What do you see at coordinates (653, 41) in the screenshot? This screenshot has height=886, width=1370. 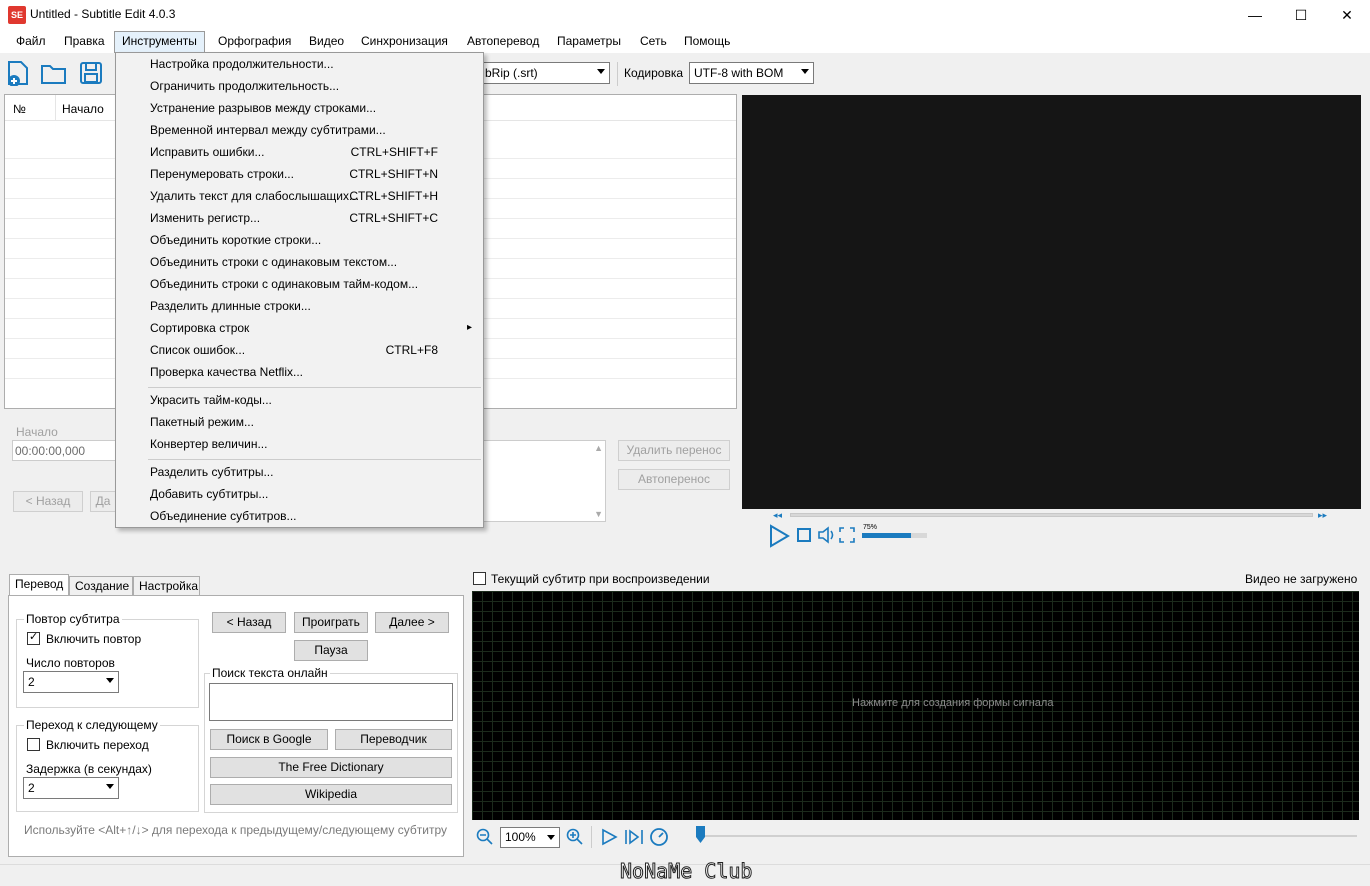 I see `menu-network: Сеть` at bounding box center [653, 41].